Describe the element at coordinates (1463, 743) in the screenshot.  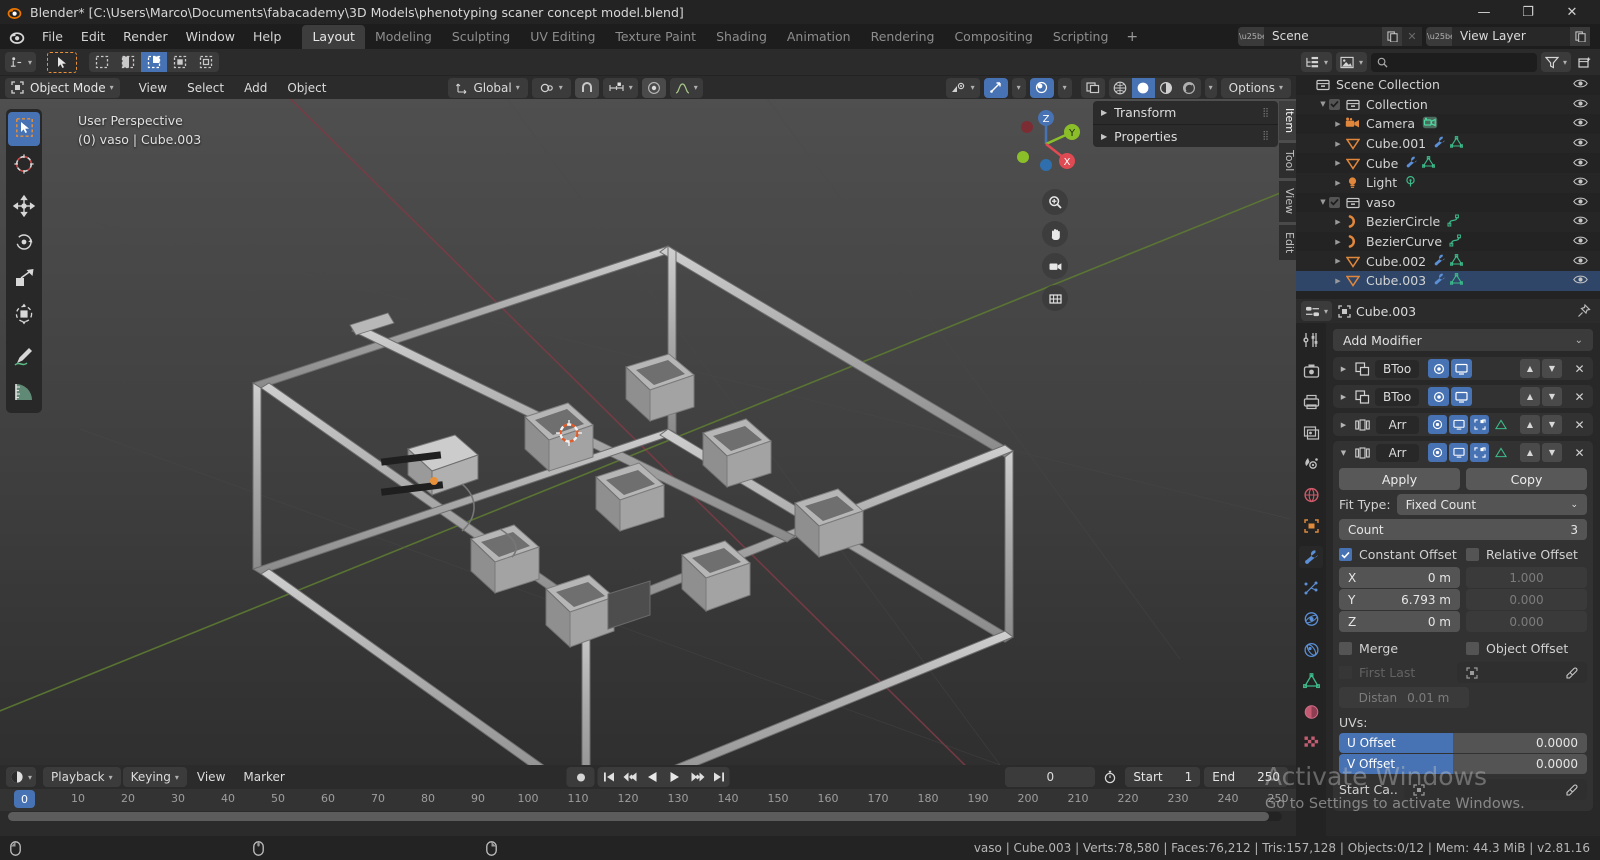
I see `u-offset-row: U Offset 0.0000` at that location.